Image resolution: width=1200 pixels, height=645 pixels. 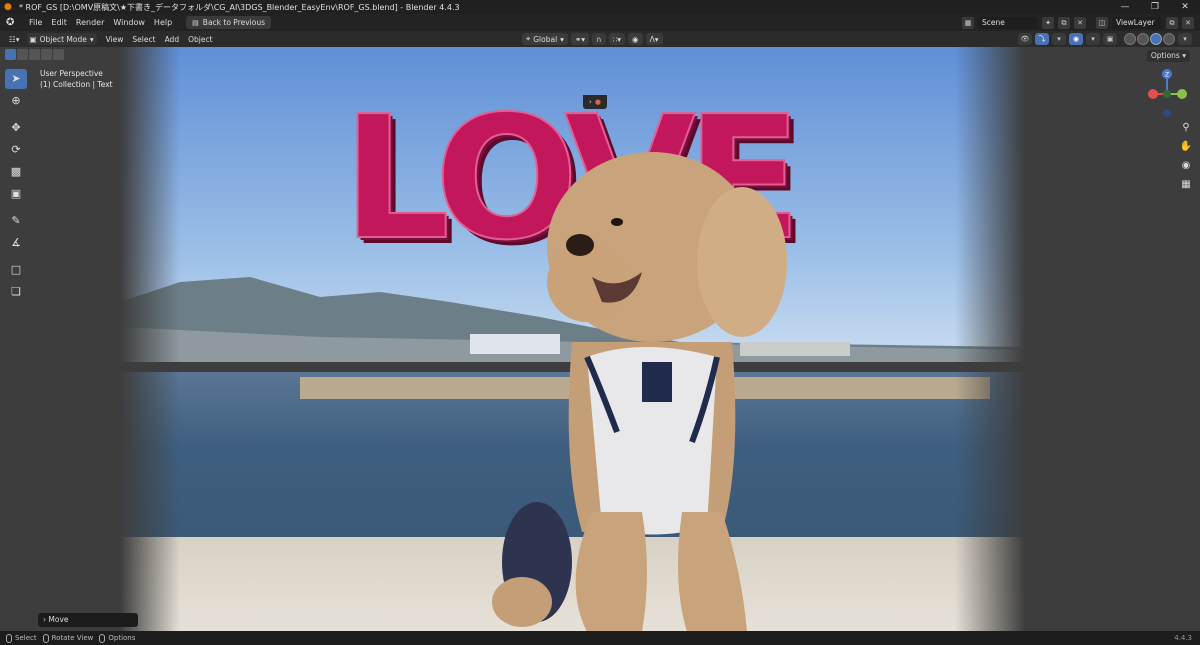 What do you see at coordinates (1167, 93) in the screenshot?
I see `navigation-gizmo: Z` at bounding box center [1167, 93].